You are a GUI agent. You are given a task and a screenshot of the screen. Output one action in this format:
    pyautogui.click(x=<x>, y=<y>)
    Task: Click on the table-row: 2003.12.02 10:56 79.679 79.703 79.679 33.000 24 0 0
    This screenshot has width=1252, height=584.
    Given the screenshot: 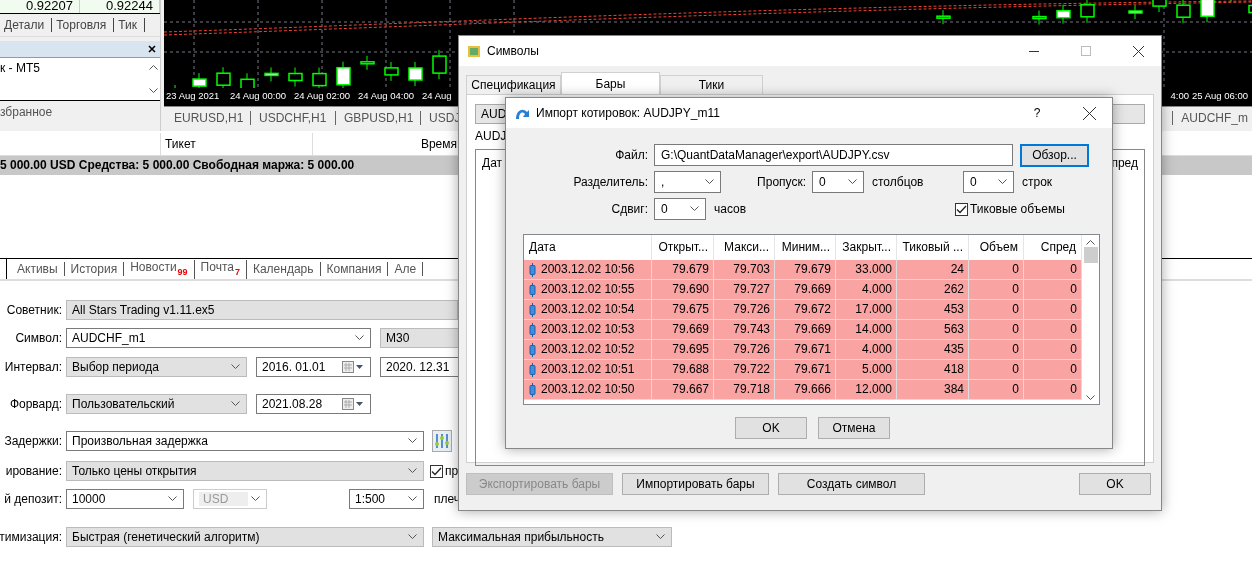 What is the action you would take?
    pyautogui.click(x=803, y=270)
    